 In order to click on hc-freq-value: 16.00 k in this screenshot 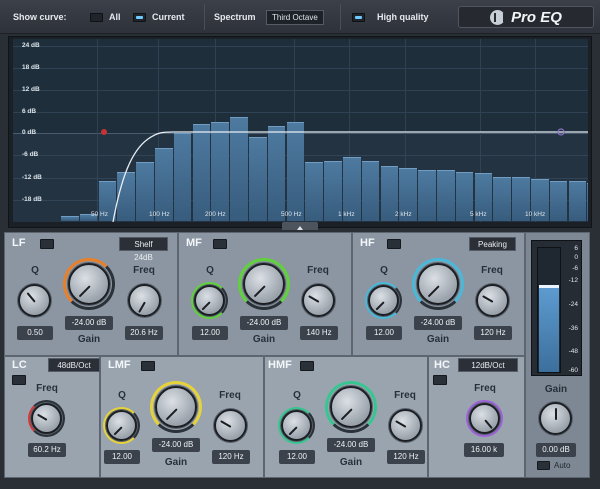, I will do `click(484, 450)`.